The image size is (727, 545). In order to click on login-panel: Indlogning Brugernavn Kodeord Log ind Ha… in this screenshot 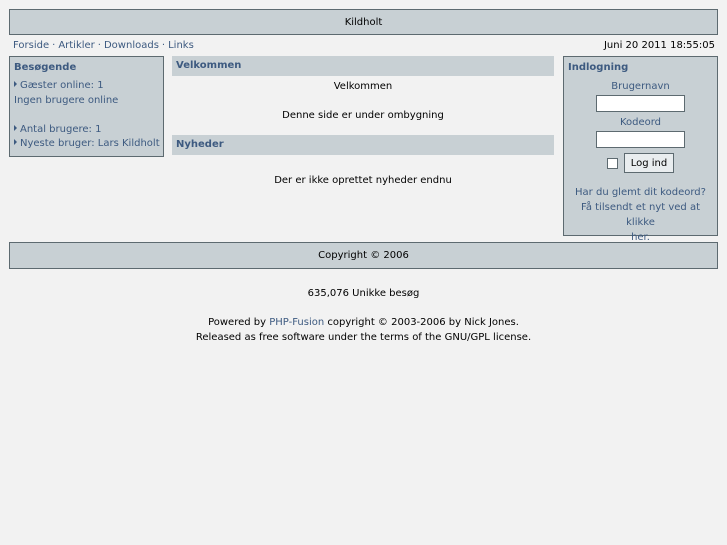, I will do `click(640, 149)`.